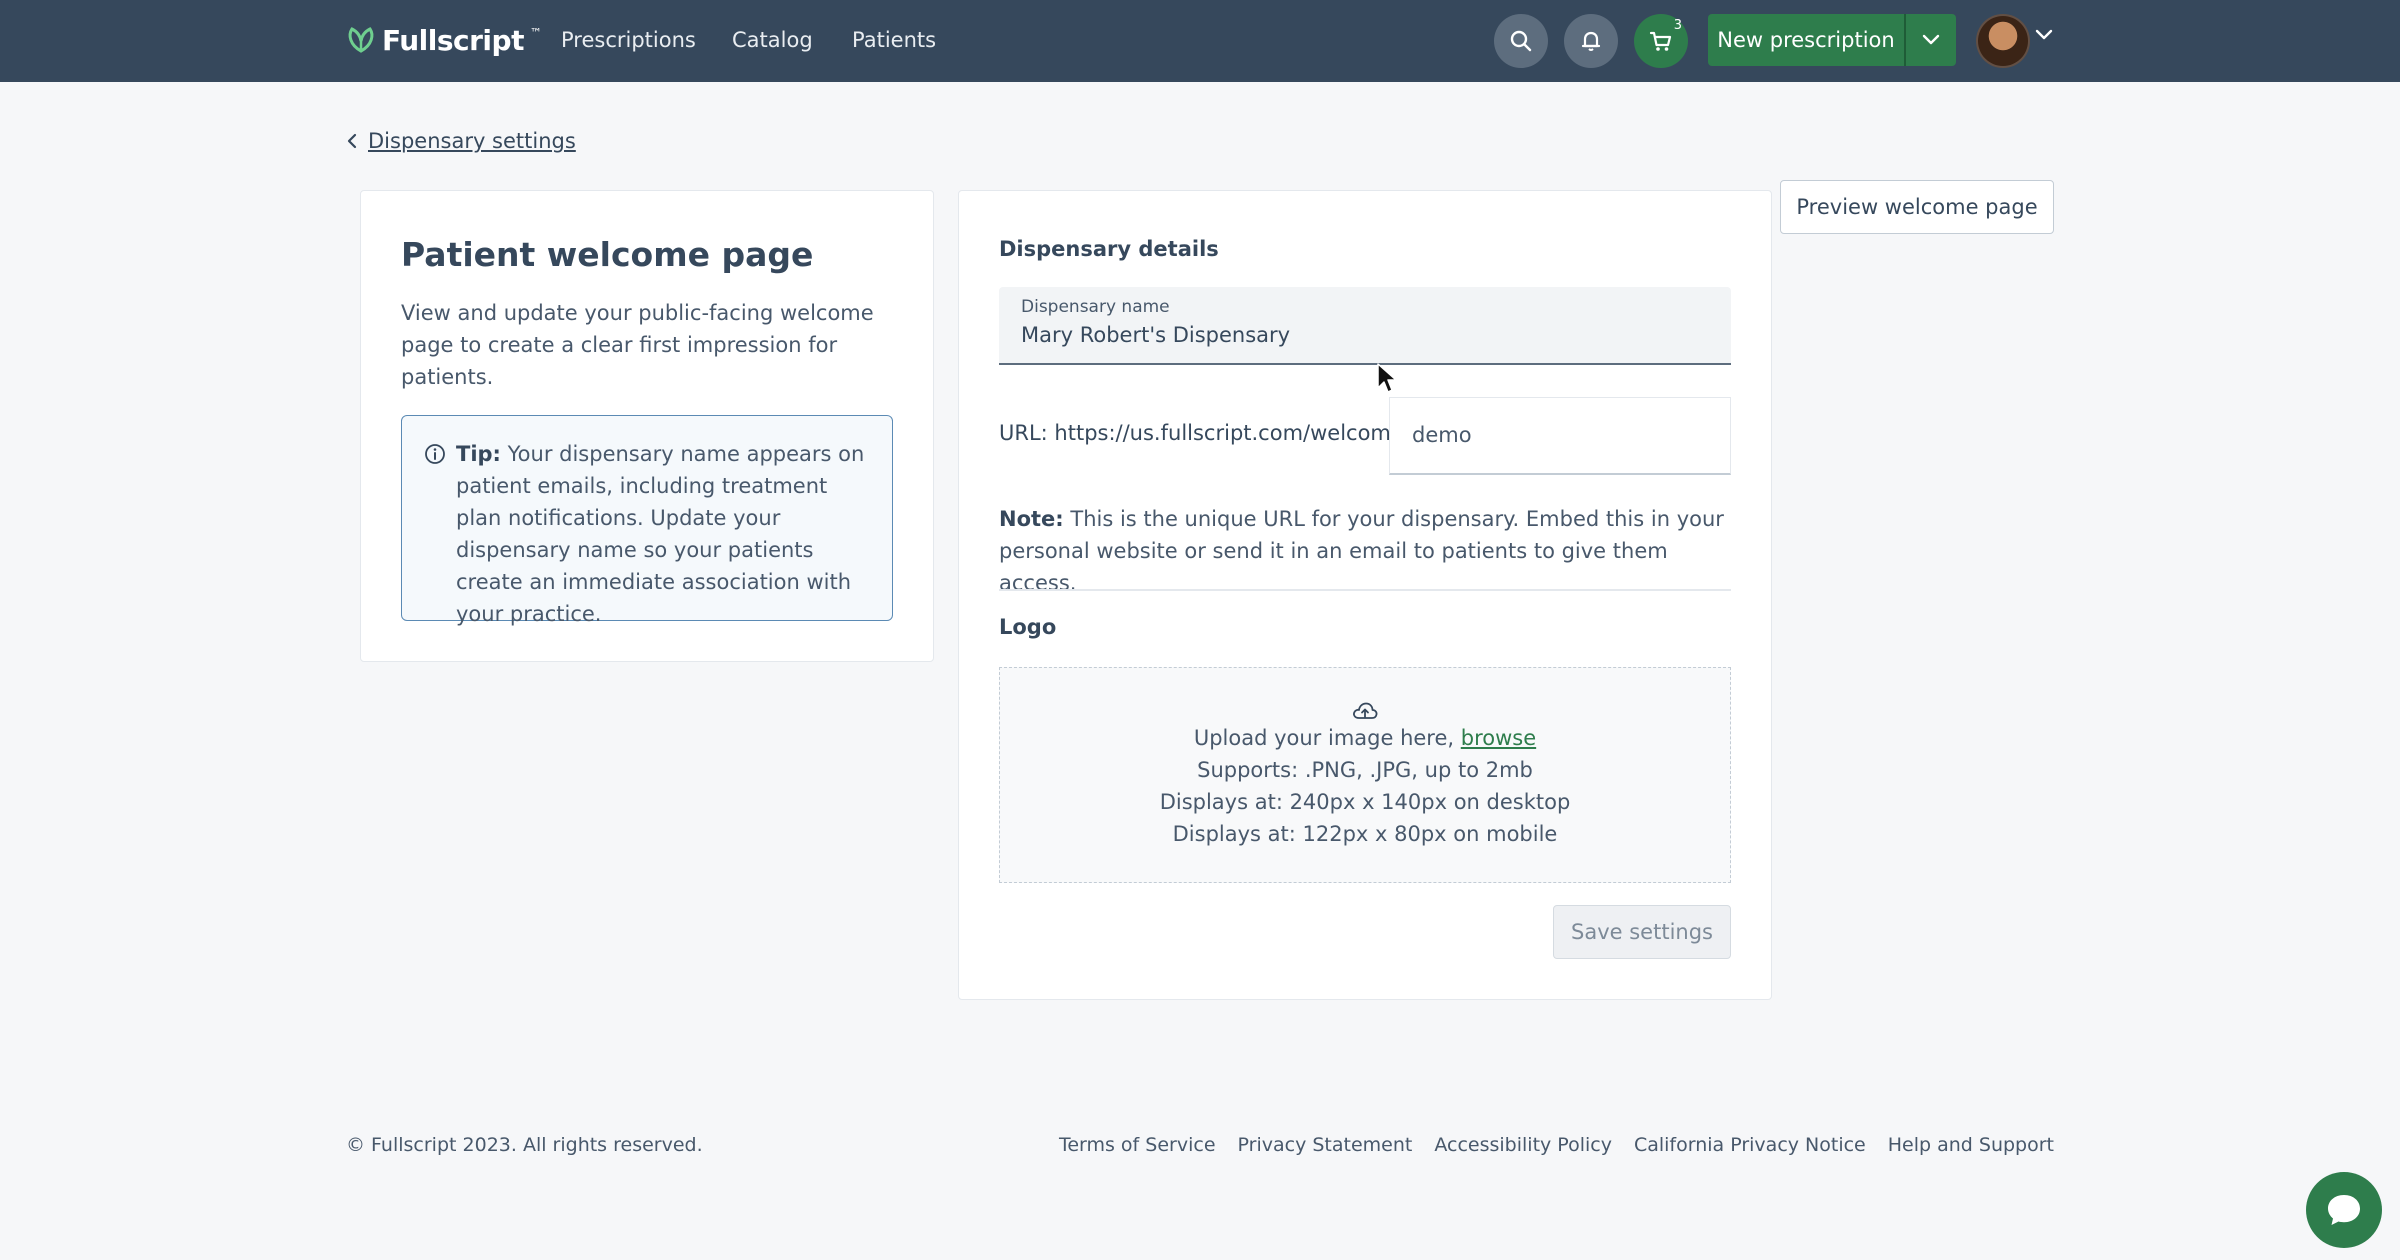  What do you see at coordinates (1155, 335) in the screenshot?
I see `dispensary-name-value: Mary Robert's Dispensary` at bounding box center [1155, 335].